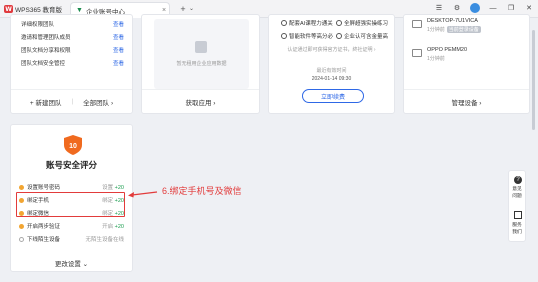  What do you see at coordinates (493, 8) in the screenshot?
I see `minimize-button: —` at bounding box center [493, 8].